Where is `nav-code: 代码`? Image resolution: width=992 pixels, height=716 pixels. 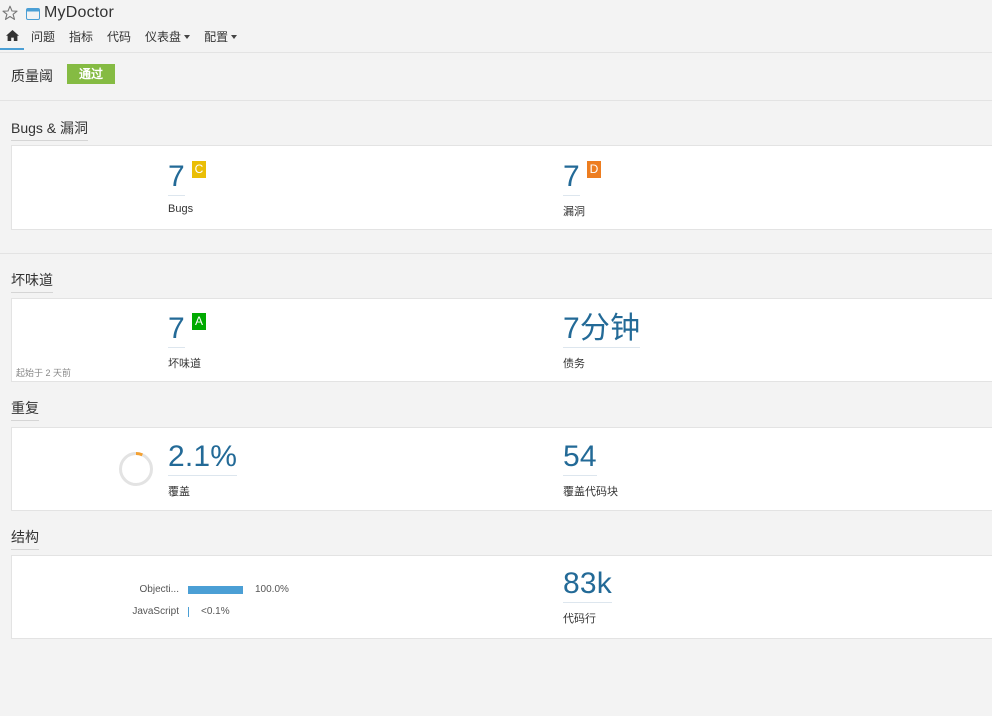 nav-code: 代码 is located at coordinates (119, 39).